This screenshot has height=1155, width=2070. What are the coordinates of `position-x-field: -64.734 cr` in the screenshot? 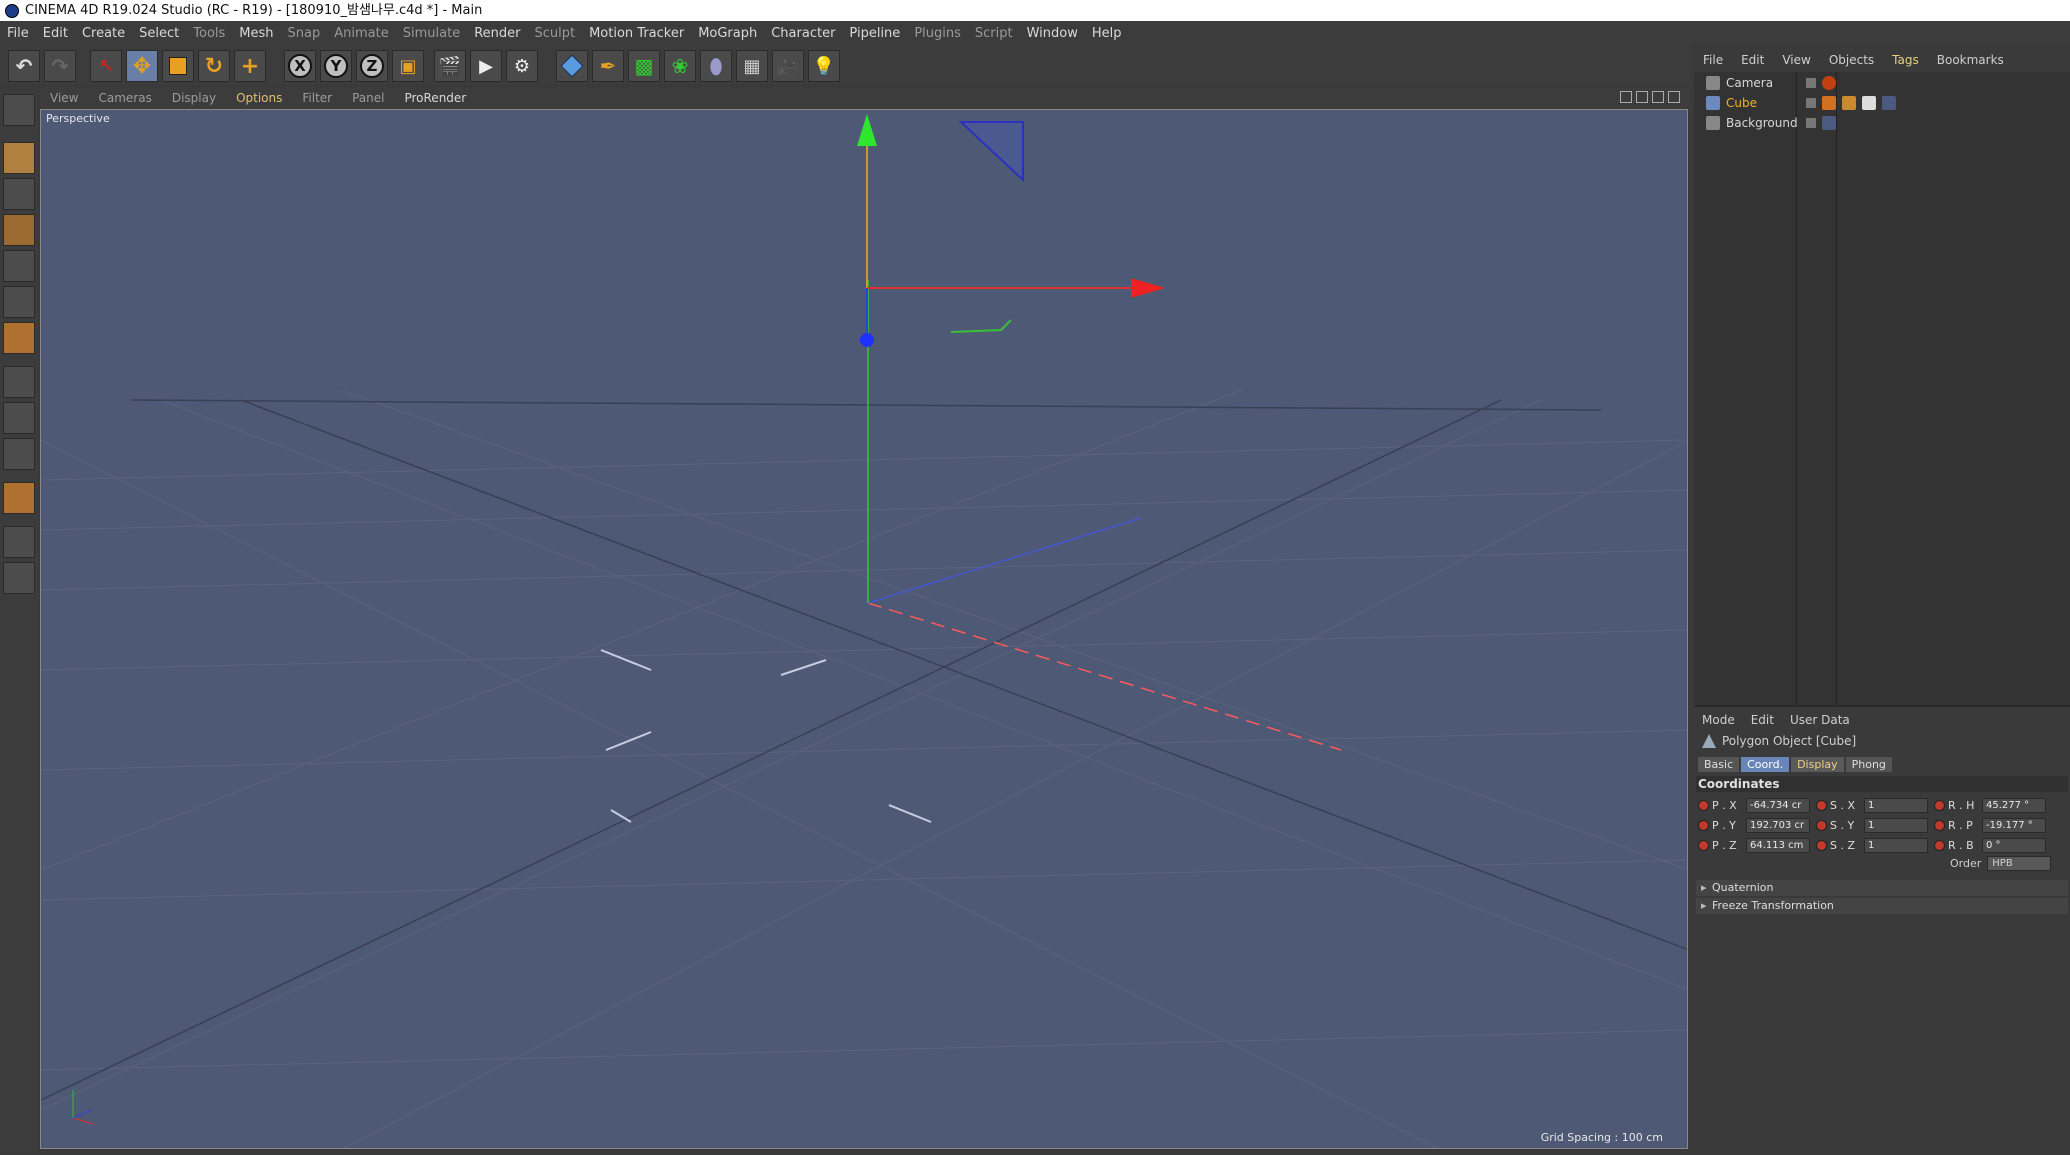 It's located at (1778, 805).